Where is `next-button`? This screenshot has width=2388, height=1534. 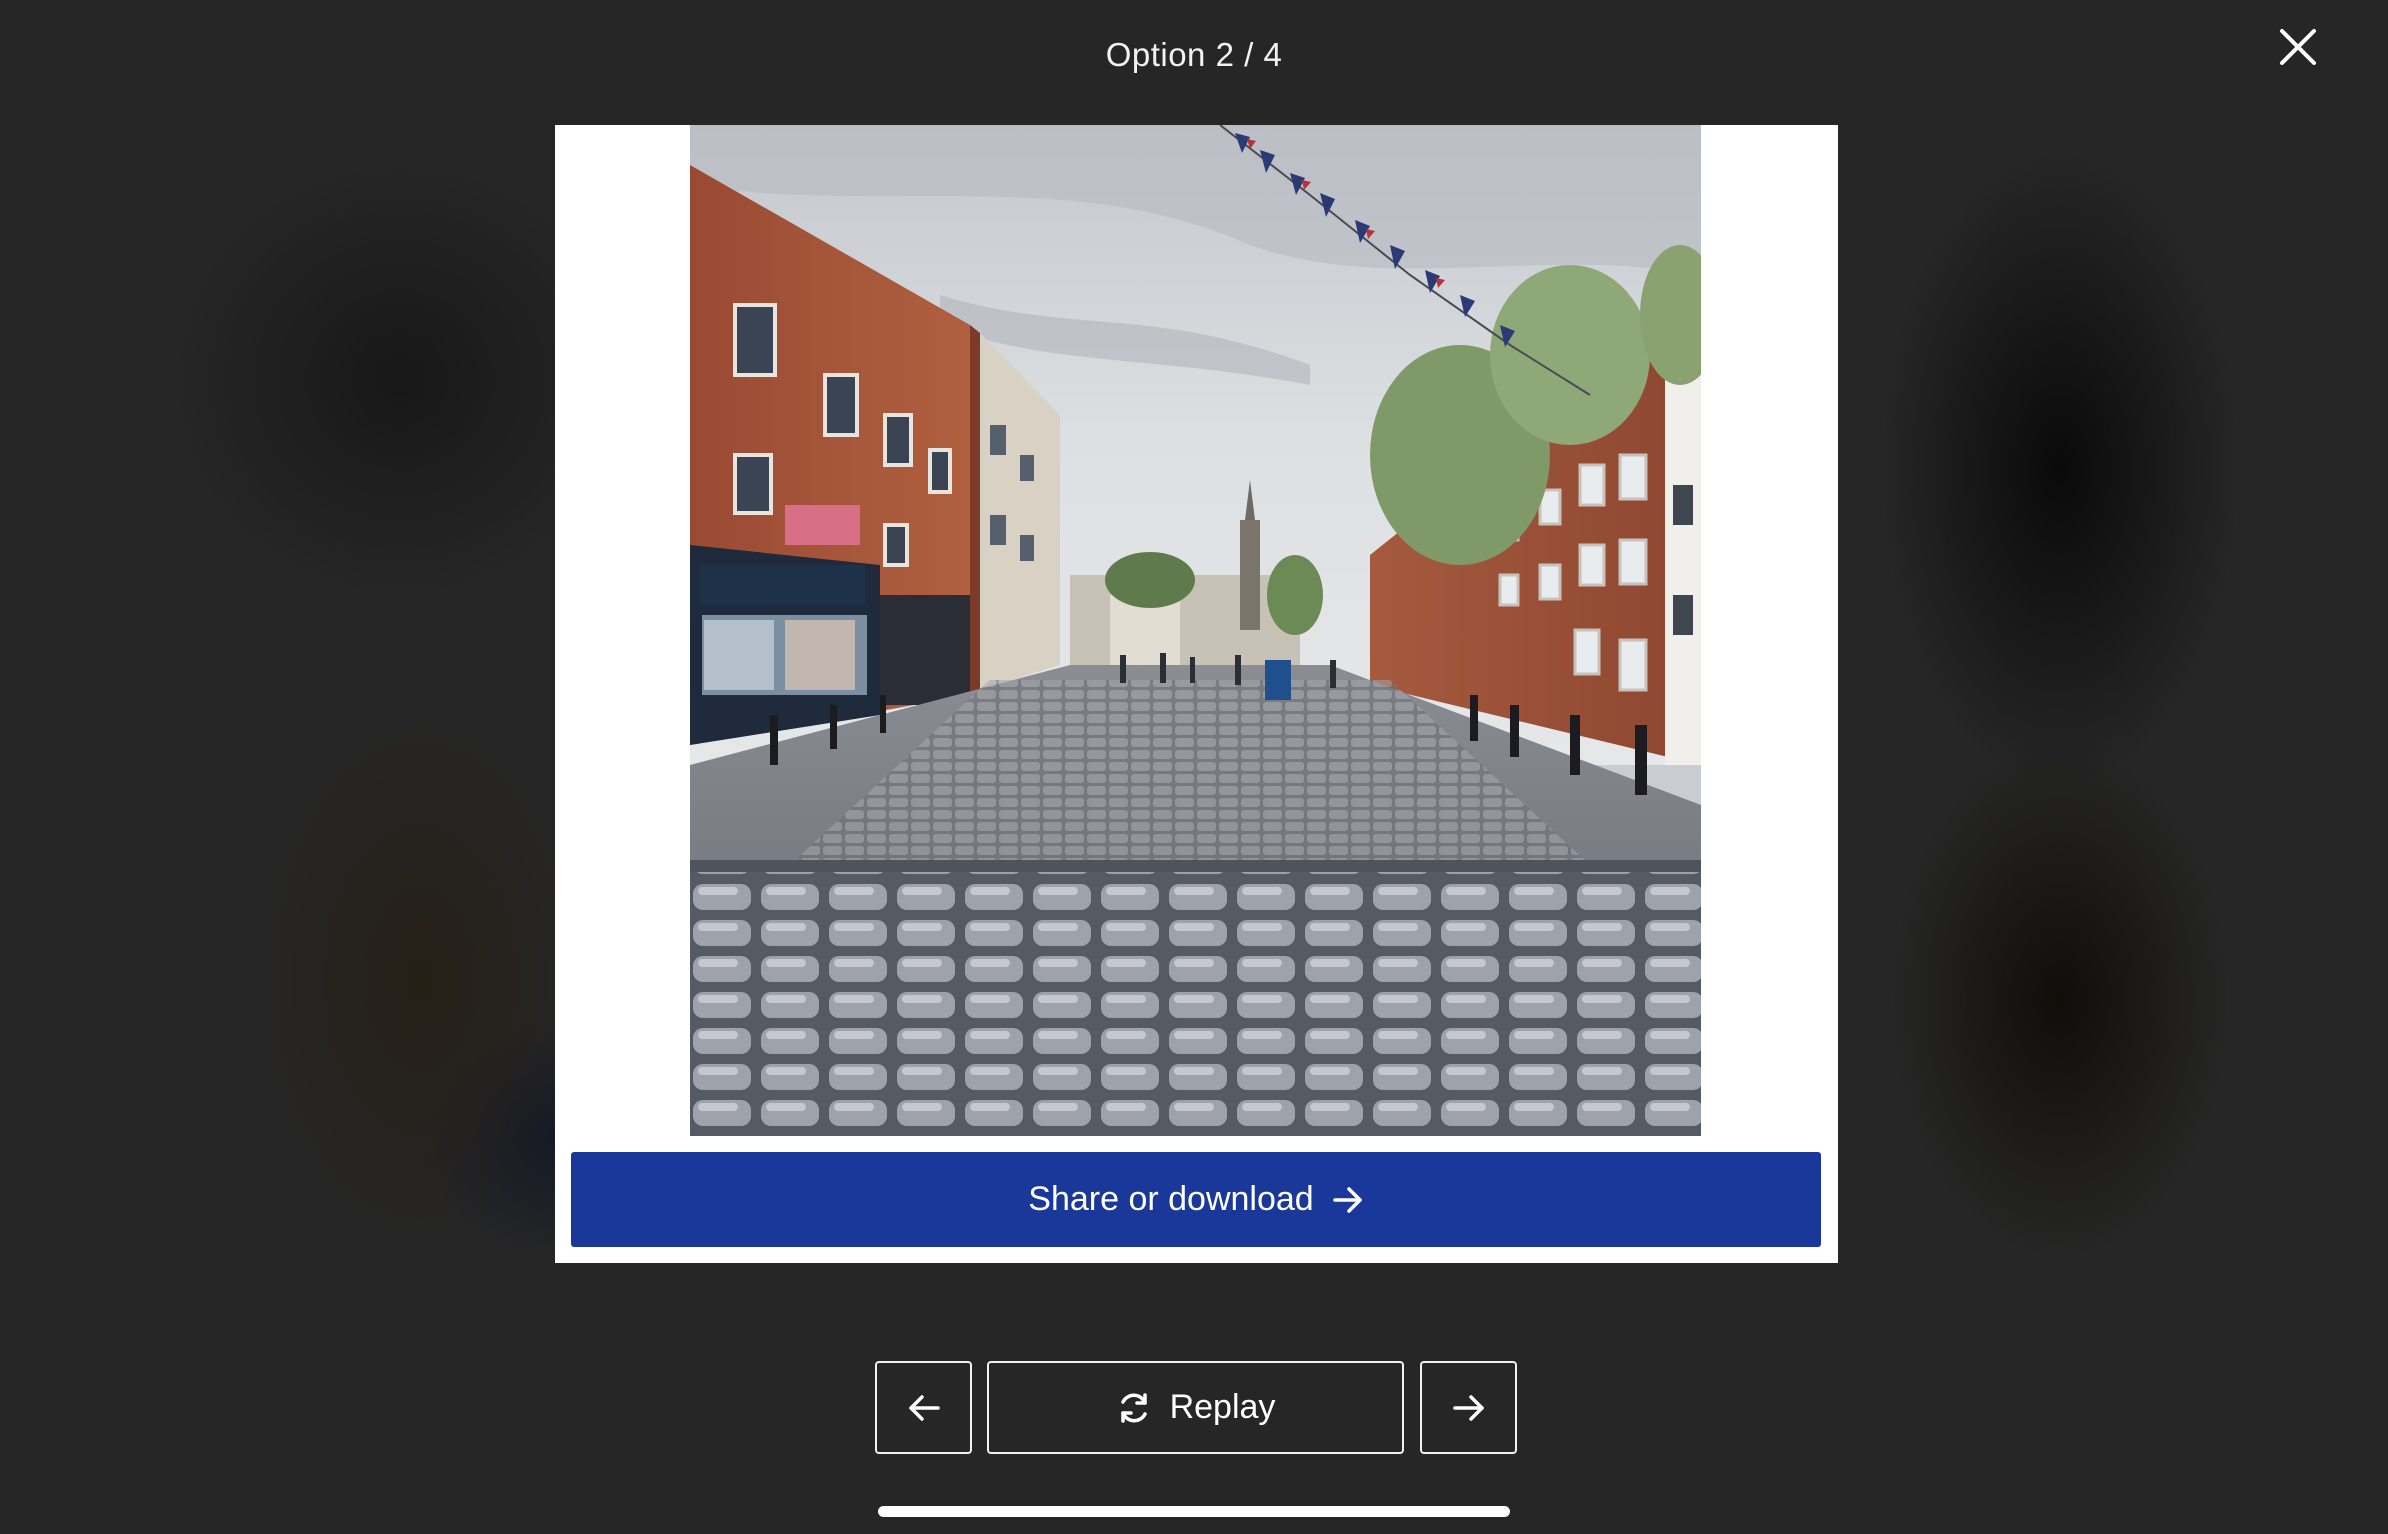 next-button is located at coordinates (1468, 1407).